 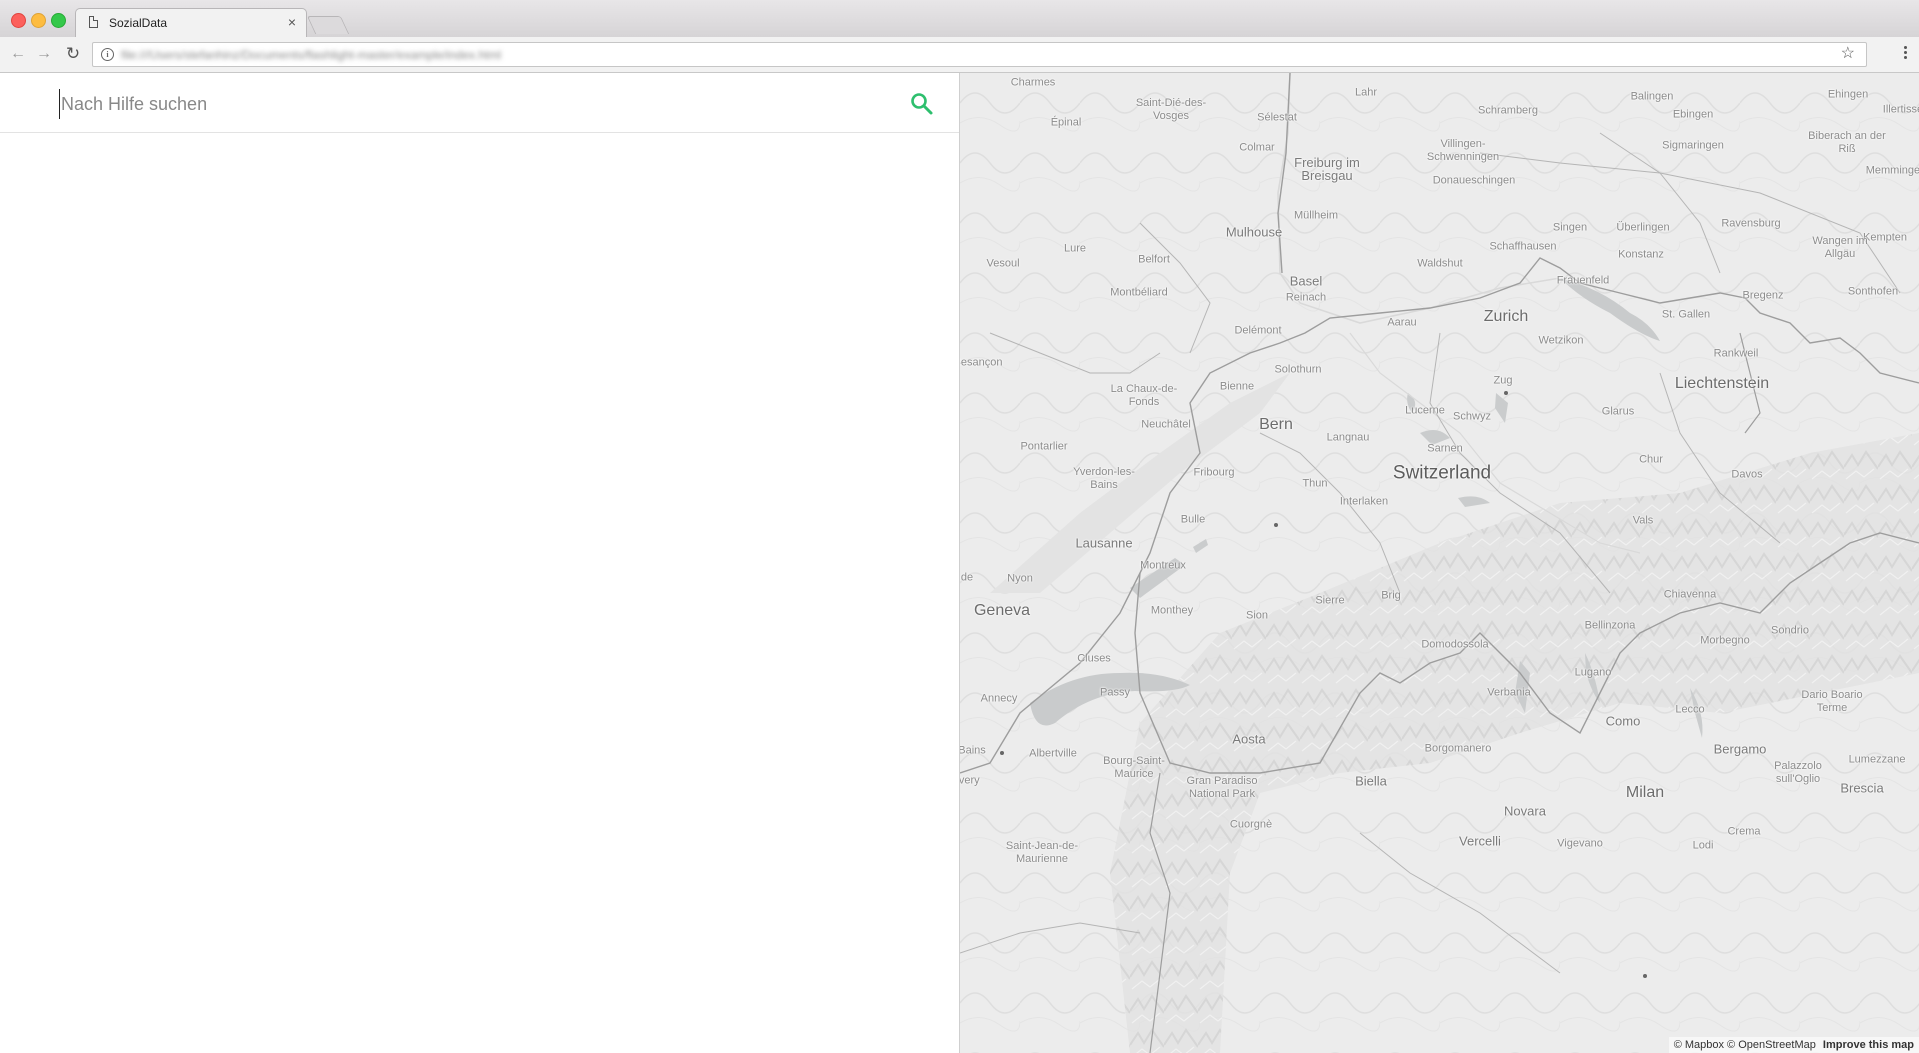 What do you see at coordinates (1690, 594) in the screenshot?
I see `label-chiavenna: Chiavenna` at bounding box center [1690, 594].